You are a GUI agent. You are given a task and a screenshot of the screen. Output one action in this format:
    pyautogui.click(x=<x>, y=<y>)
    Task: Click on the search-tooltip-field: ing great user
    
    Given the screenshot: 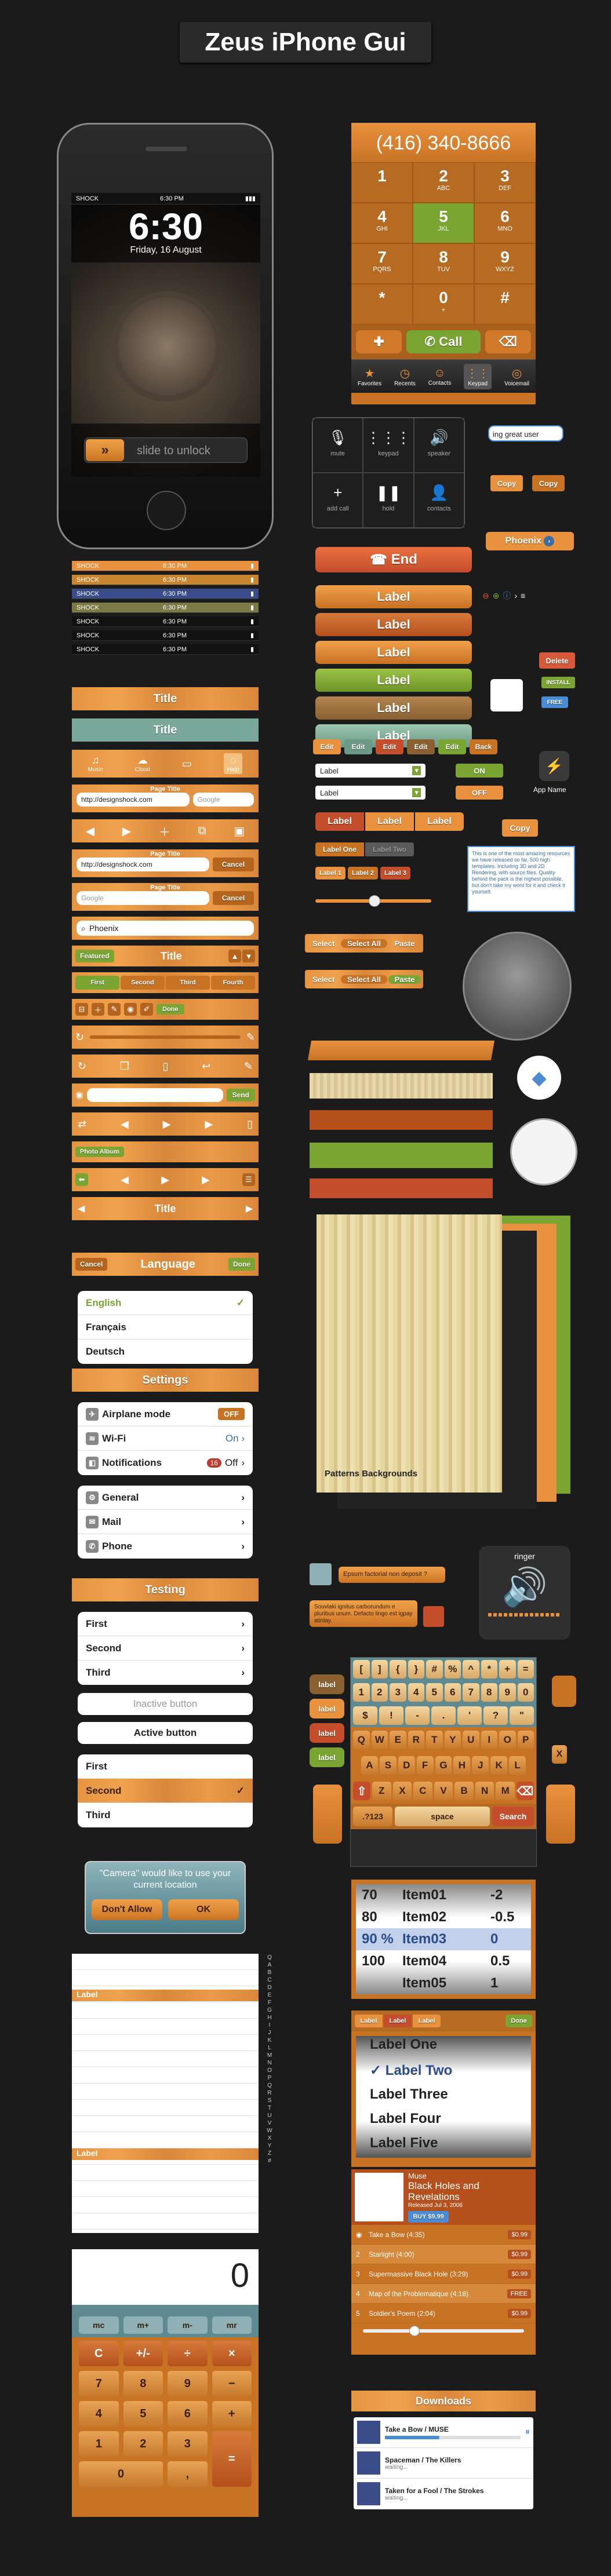 What is the action you would take?
    pyautogui.click(x=525, y=433)
    